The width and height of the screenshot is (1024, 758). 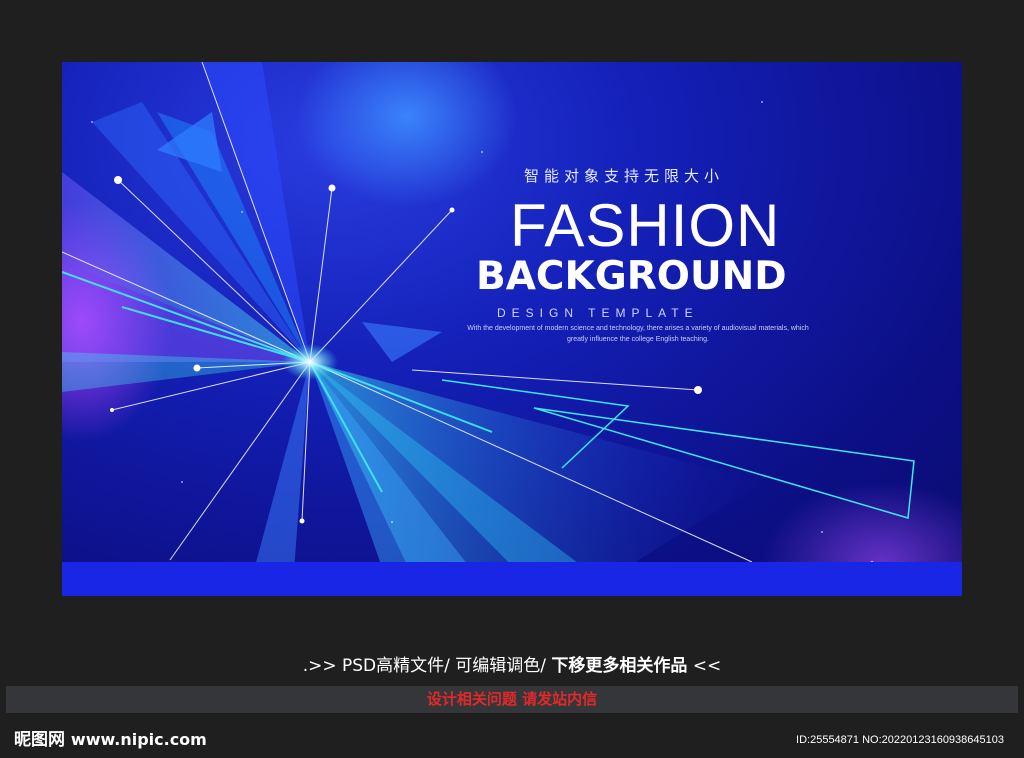 What do you see at coordinates (512, 579) in the screenshot?
I see `poster-bottom-band` at bounding box center [512, 579].